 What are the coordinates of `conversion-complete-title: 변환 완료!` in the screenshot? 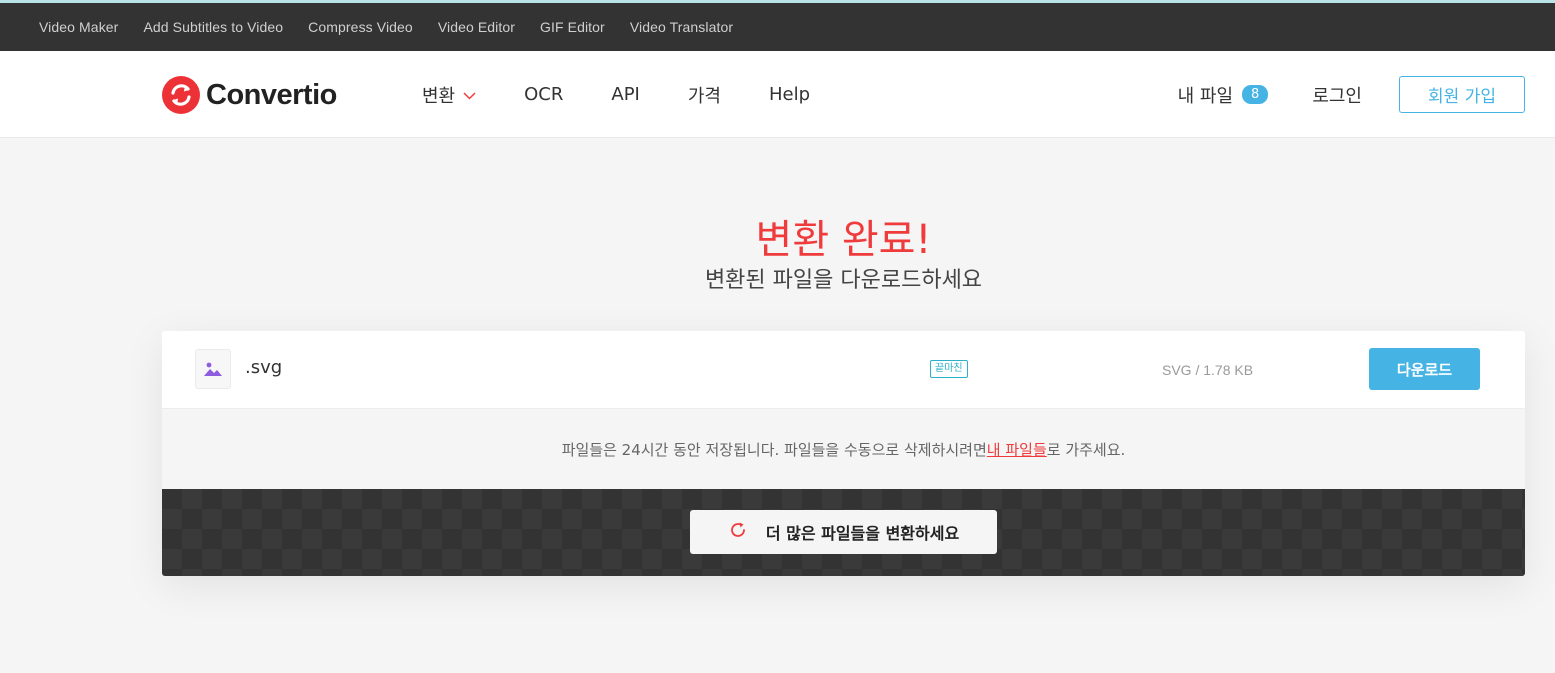 It's located at (843, 240).